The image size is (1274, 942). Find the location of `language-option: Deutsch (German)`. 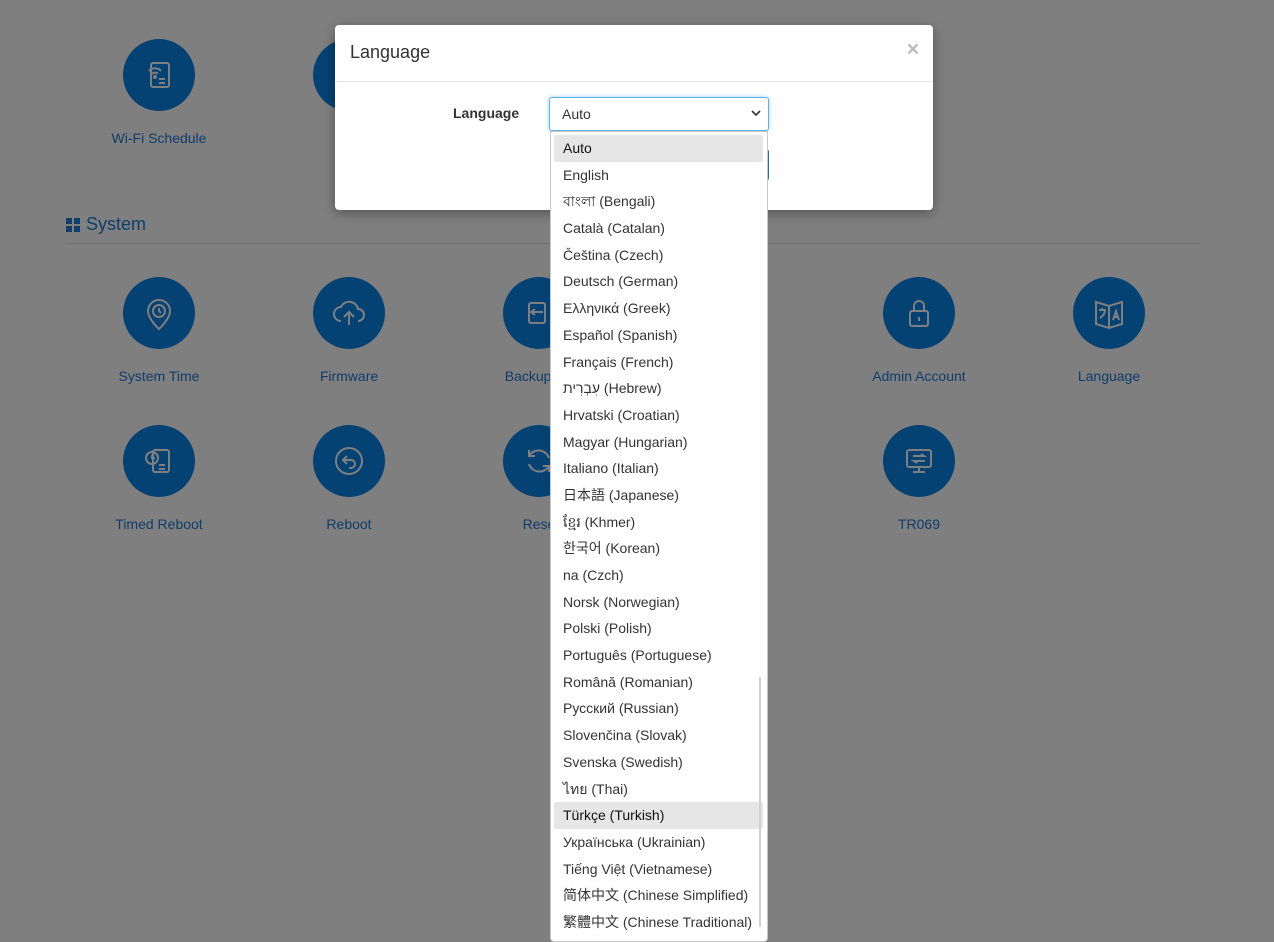

language-option: Deutsch (German) is located at coordinates (658, 281).